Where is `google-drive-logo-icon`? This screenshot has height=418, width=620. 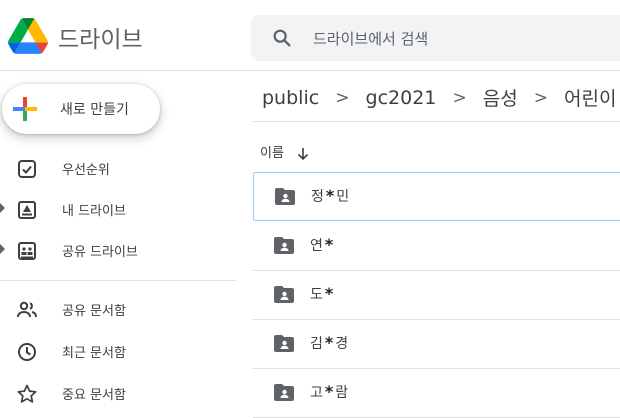 google-drive-logo-icon is located at coordinates (28, 36).